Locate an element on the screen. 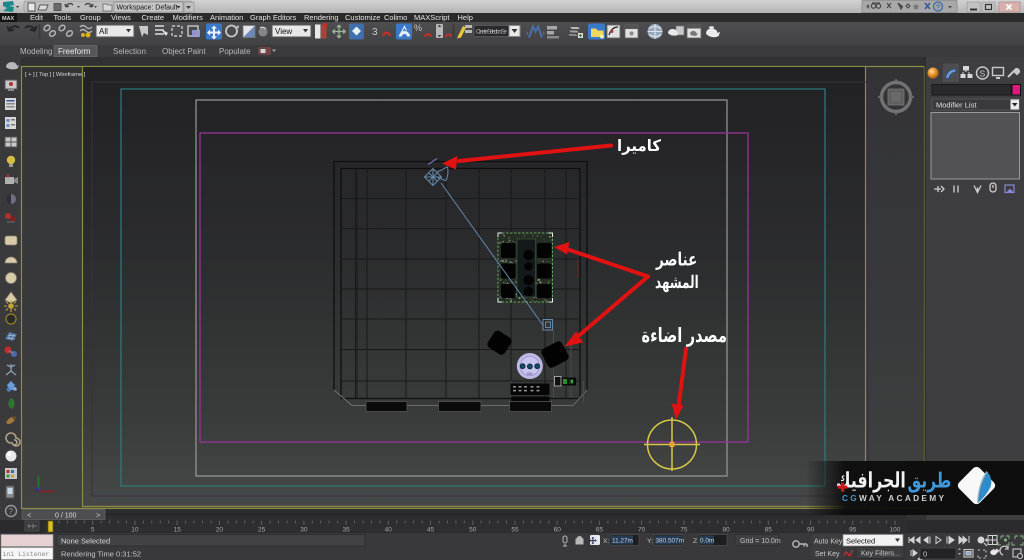 Image resolution: width=1024 pixels, height=560 pixels. svg-text: CGWAY ACADEMY is located at coordinates (894, 498).